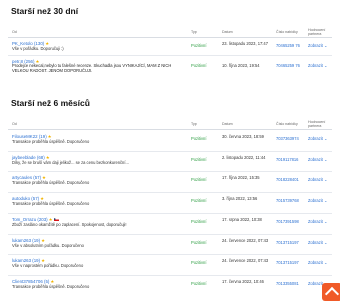 Image resolution: width=340 pixels, height=307 pixels. Describe the element at coordinates (38, 48) in the screenshot. I see `comment-text: Vše v pořádku. Doporučuji :)` at that location.